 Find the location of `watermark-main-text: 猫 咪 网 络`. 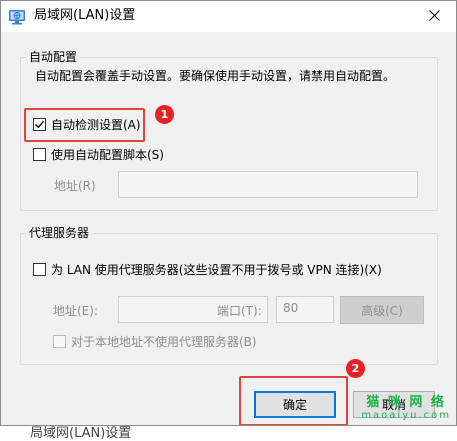

watermark-main-text: 猫 咪 网 络 is located at coordinates (406, 402).